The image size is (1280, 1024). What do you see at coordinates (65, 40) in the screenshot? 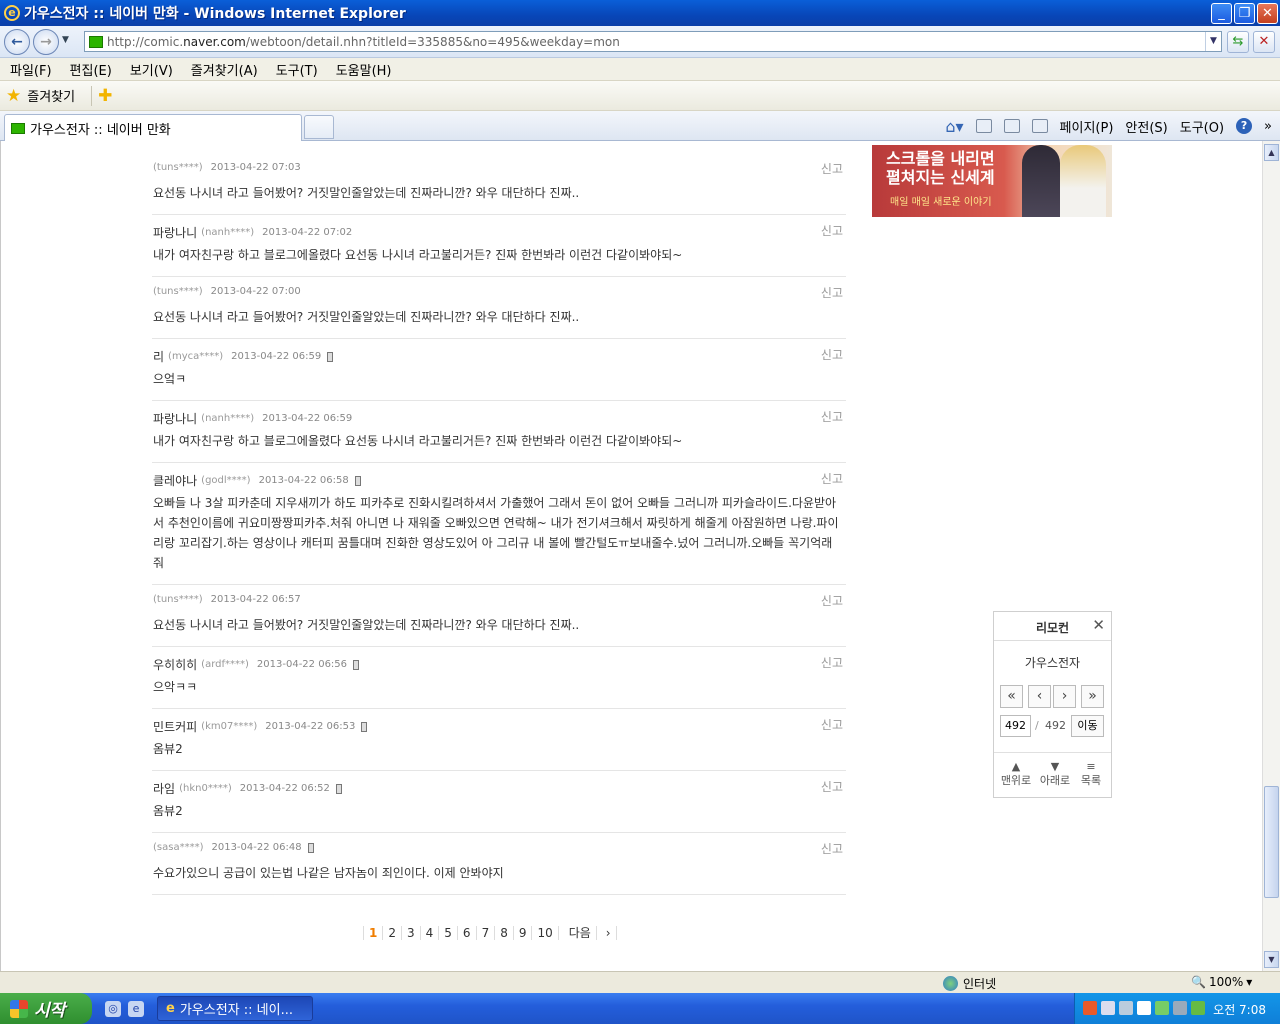
I see `history-dropdown-icon: ▼` at bounding box center [65, 40].